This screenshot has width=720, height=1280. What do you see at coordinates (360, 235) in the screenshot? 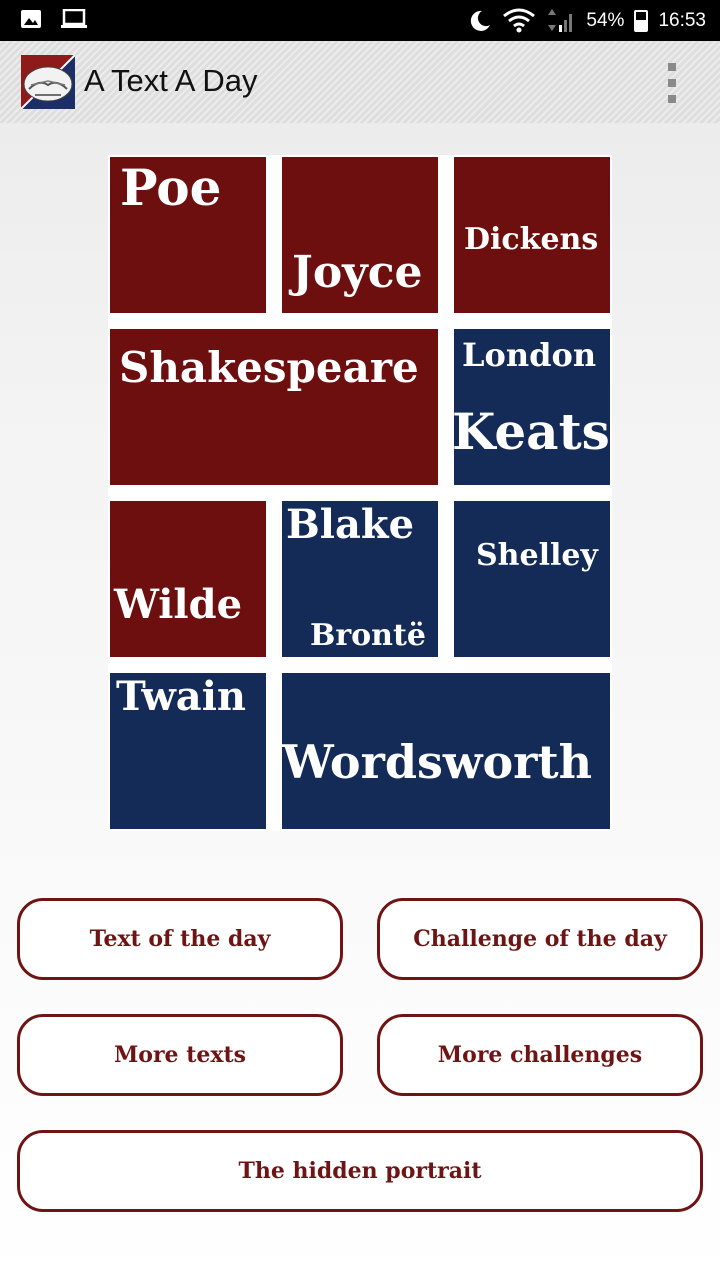
I see `collage-tile: Joyce` at bounding box center [360, 235].